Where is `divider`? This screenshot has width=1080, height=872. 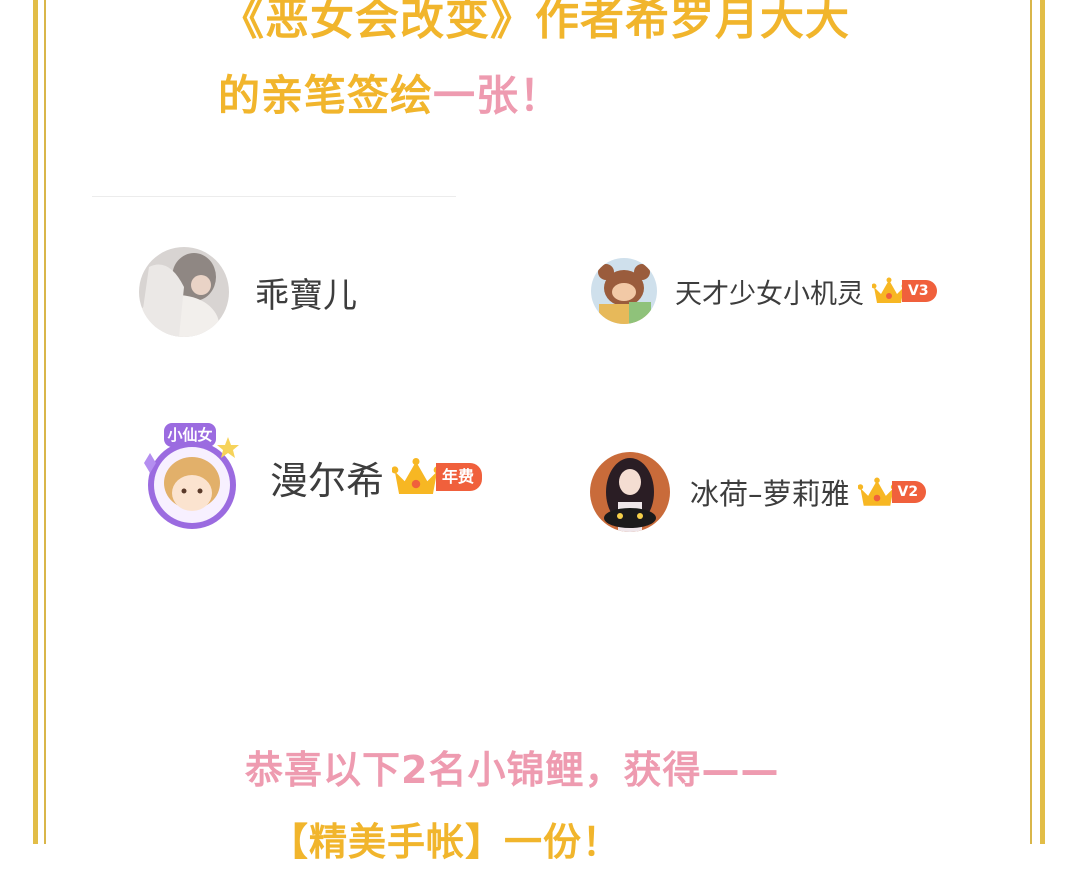
divider is located at coordinates (274, 196).